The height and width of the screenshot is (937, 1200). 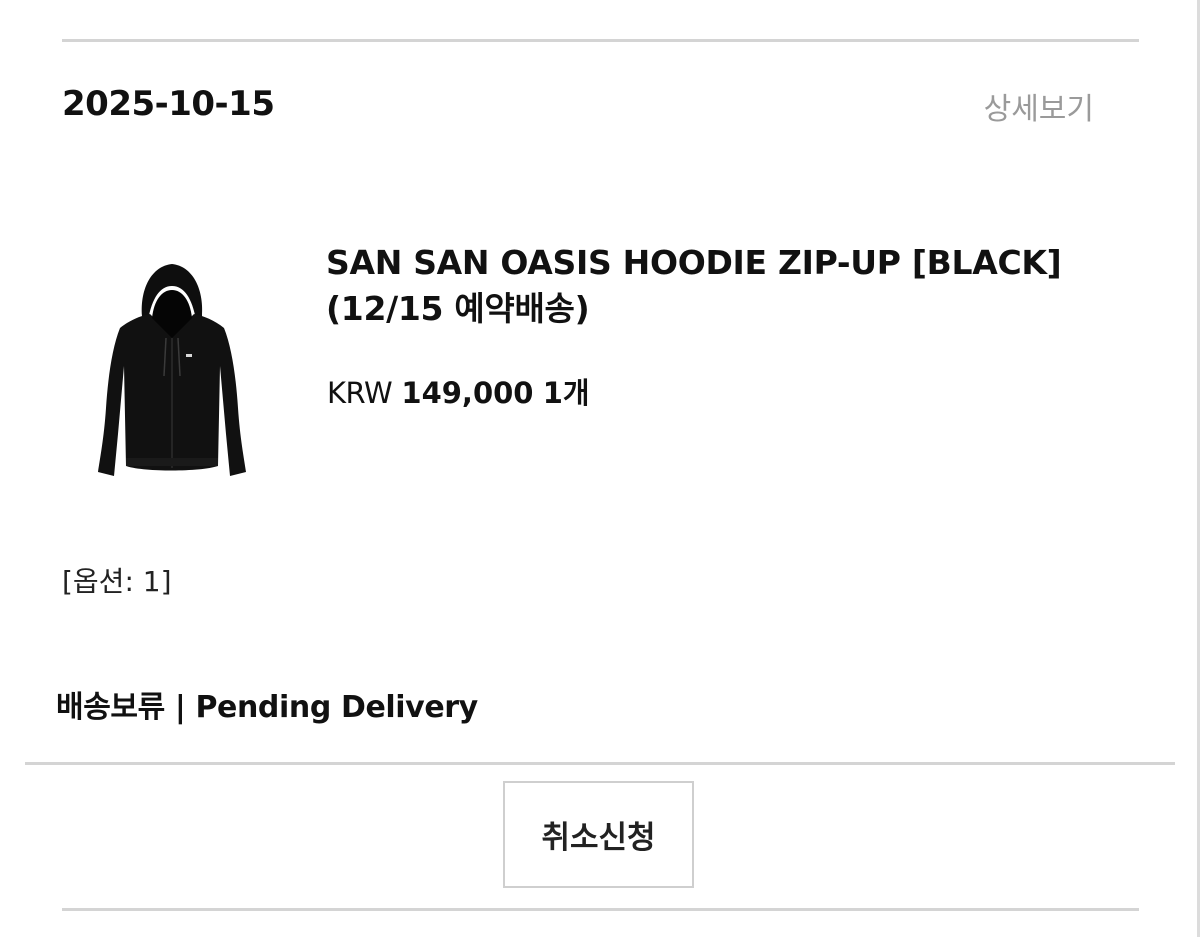 What do you see at coordinates (600, 909) in the screenshot?
I see `bottom-divider` at bounding box center [600, 909].